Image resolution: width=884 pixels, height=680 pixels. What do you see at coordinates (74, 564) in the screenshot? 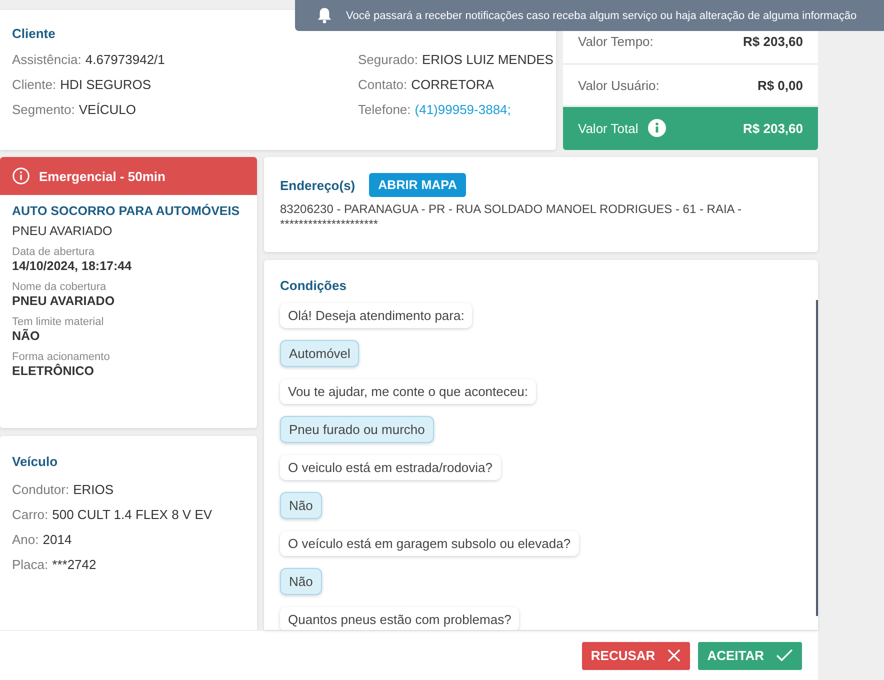
I see `field-value: ***2742` at bounding box center [74, 564].